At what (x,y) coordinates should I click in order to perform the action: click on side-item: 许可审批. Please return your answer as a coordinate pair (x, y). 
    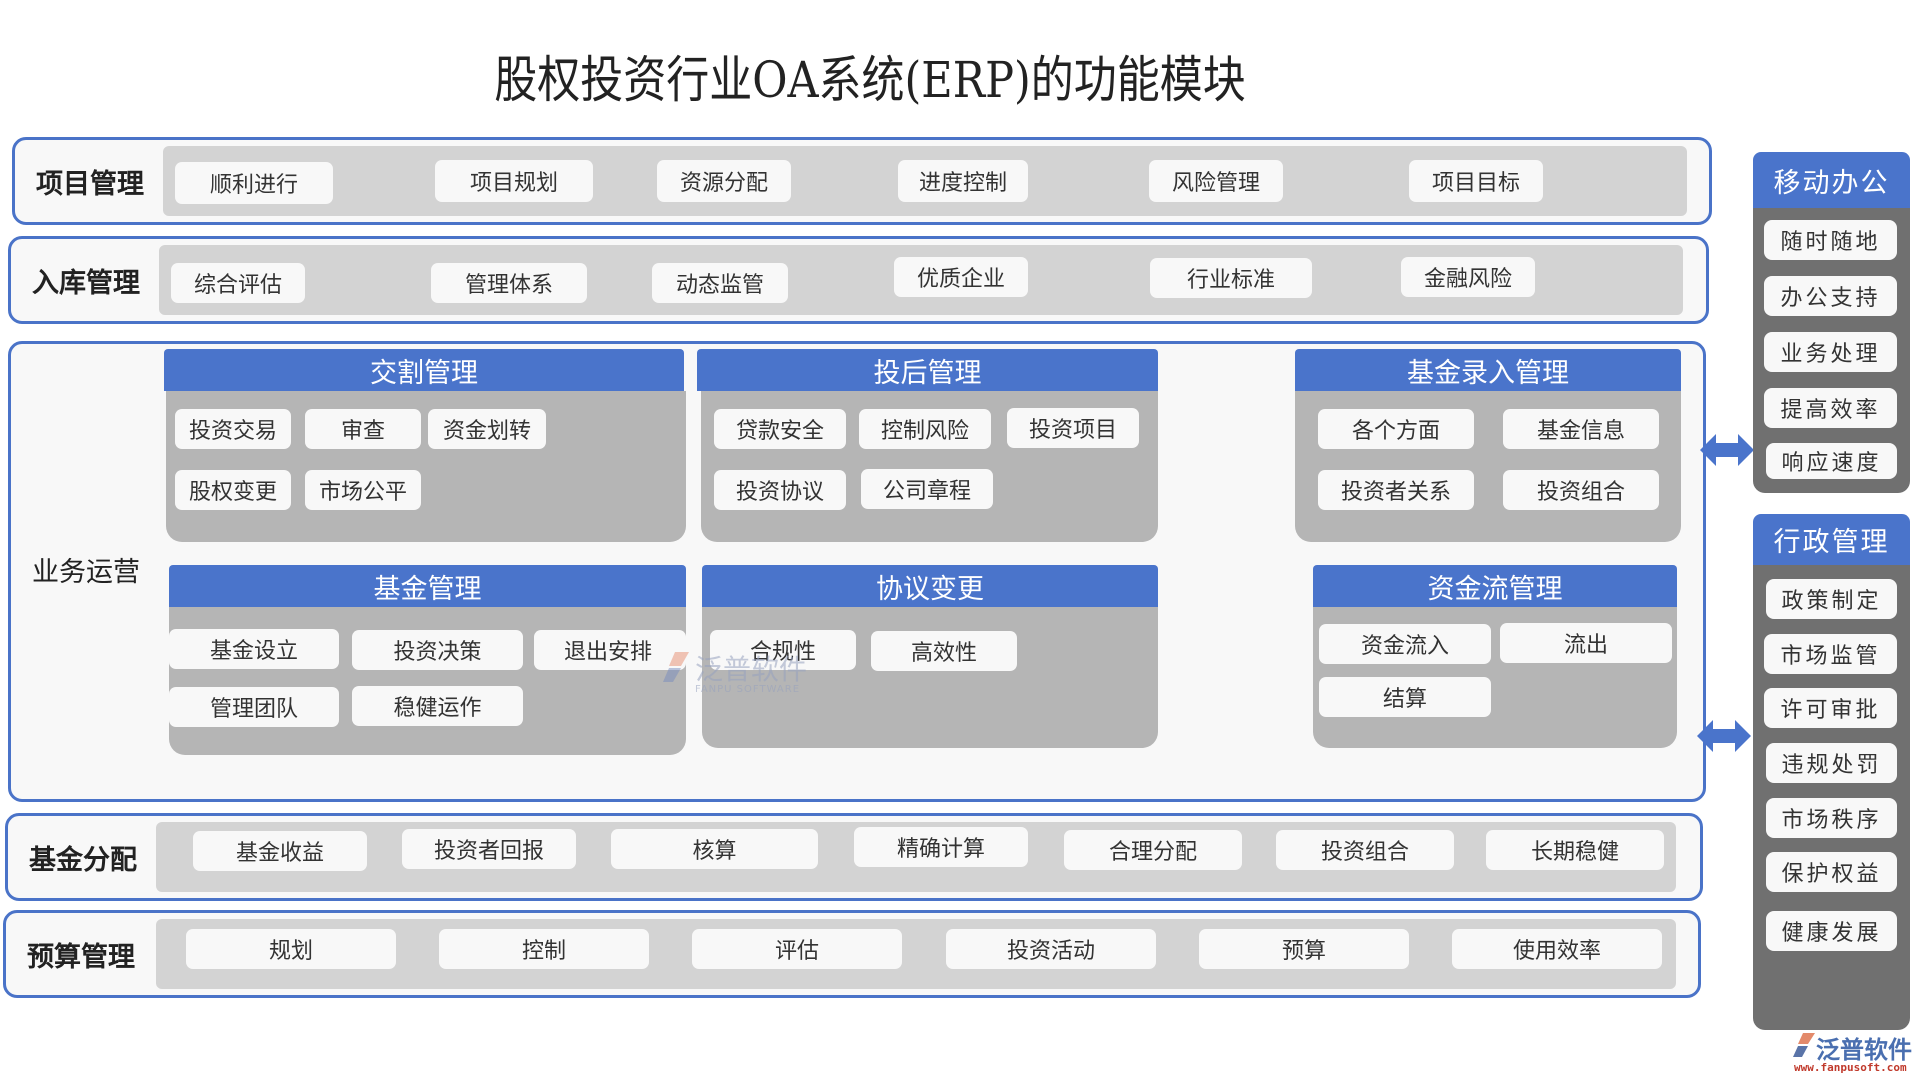
    Looking at the image, I should click on (1830, 708).